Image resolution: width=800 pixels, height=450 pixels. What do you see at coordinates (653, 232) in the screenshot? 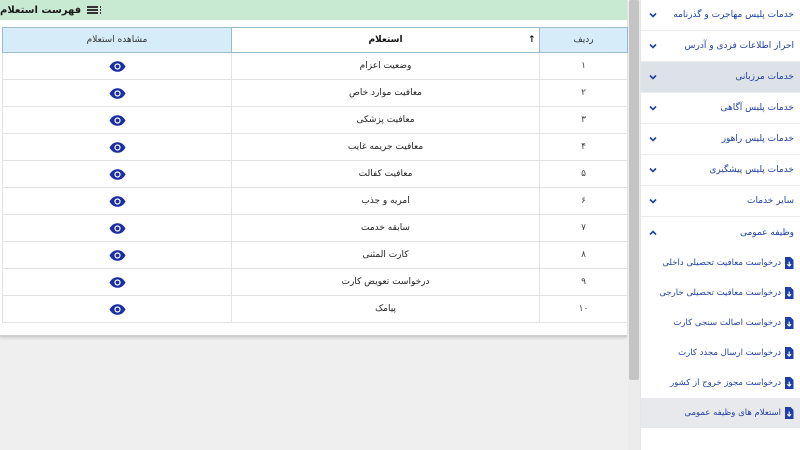
I see `chevron-up-icon` at bounding box center [653, 232].